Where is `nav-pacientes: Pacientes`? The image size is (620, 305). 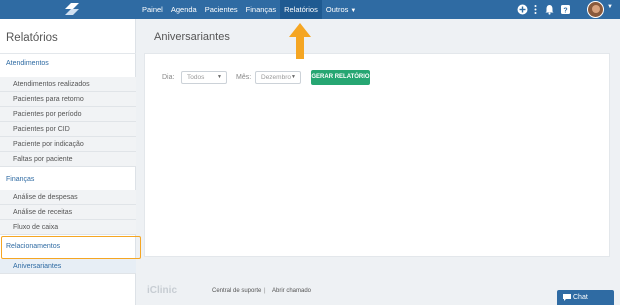 nav-pacientes: Pacientes is located at coordinates (221, 9).